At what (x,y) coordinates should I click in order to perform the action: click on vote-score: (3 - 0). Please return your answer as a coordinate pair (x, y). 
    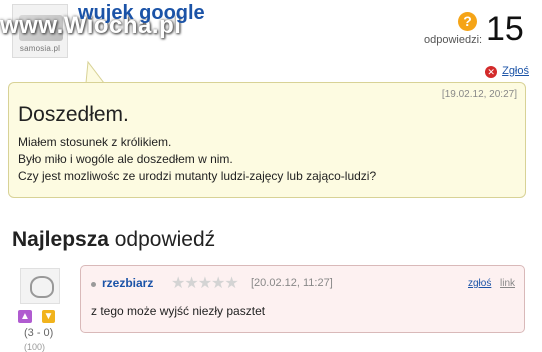
    Looking at the image, I should click on (39, 333).